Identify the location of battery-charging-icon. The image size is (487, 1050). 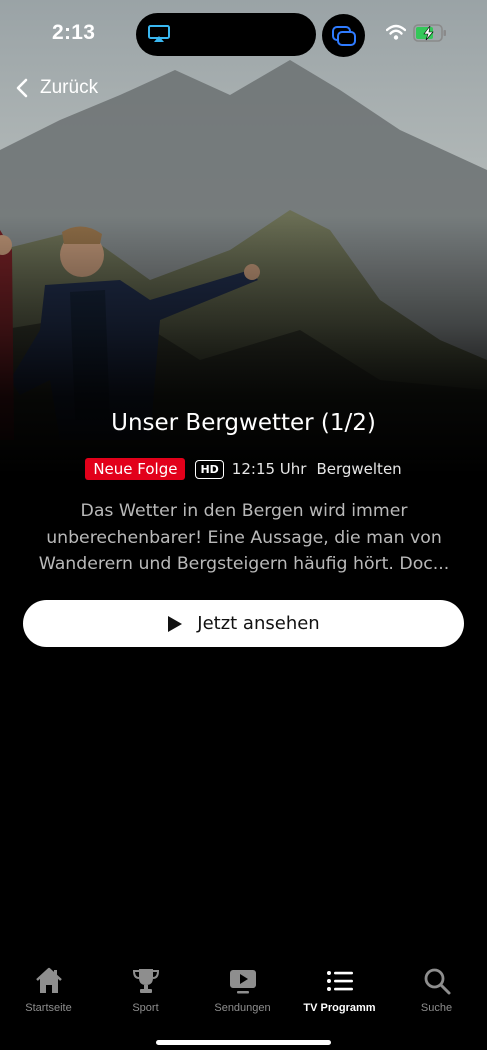
(429, 33).